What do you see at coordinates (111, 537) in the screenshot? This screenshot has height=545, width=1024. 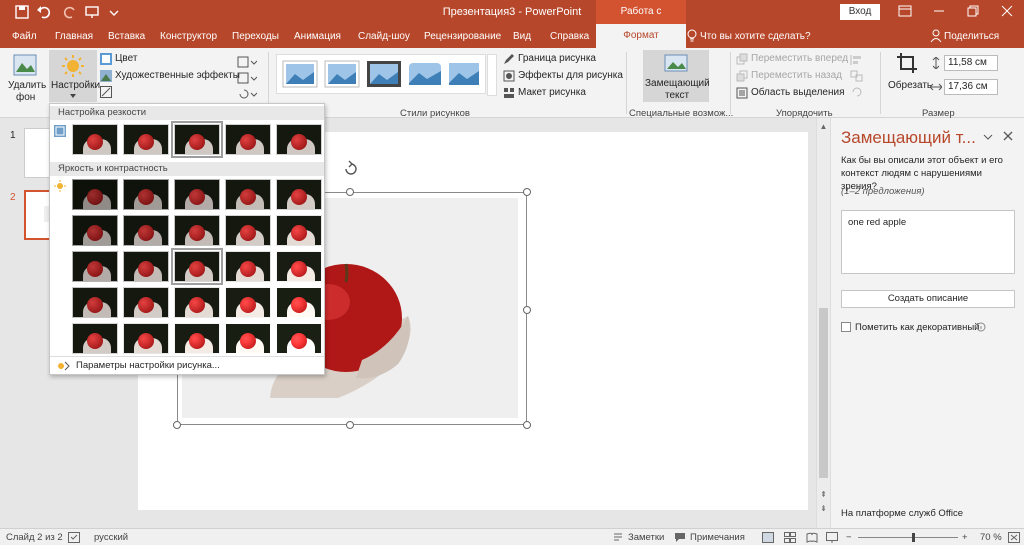 I see `language-indicator: русский` at bounding box center [111, 537].